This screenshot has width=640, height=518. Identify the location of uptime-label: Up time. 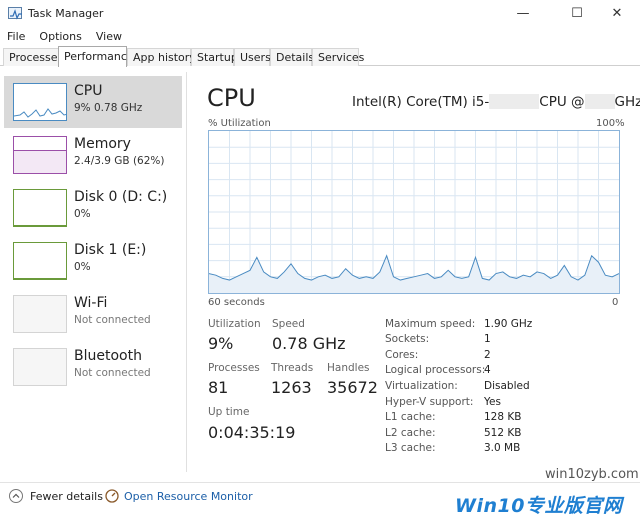
(229, 412).